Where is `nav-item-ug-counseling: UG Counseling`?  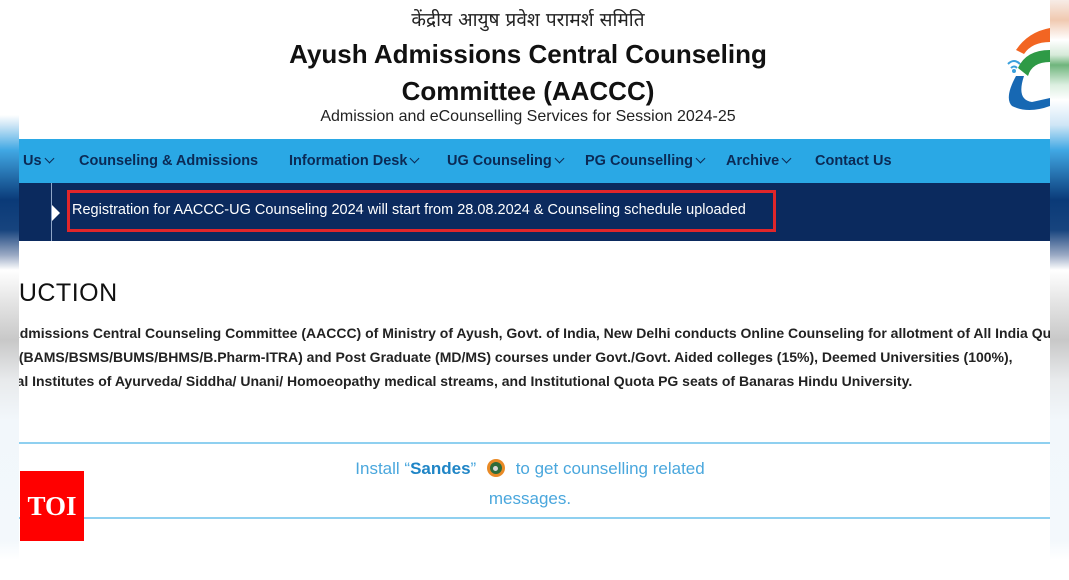 nav-item-ug-counseling: UG Counseling is located at coordinates (506, 161).